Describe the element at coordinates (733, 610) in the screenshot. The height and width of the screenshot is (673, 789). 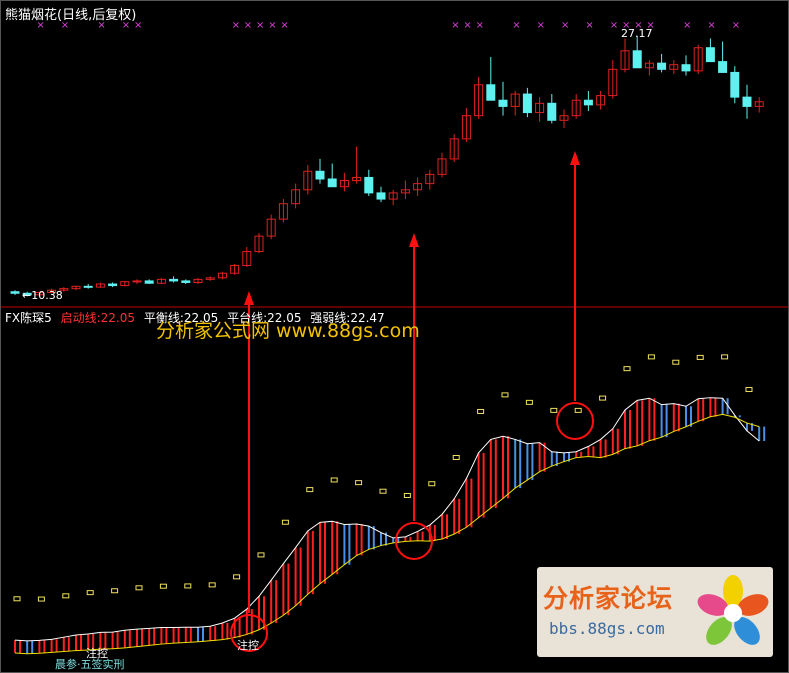
I see `flower-icon` at that location.